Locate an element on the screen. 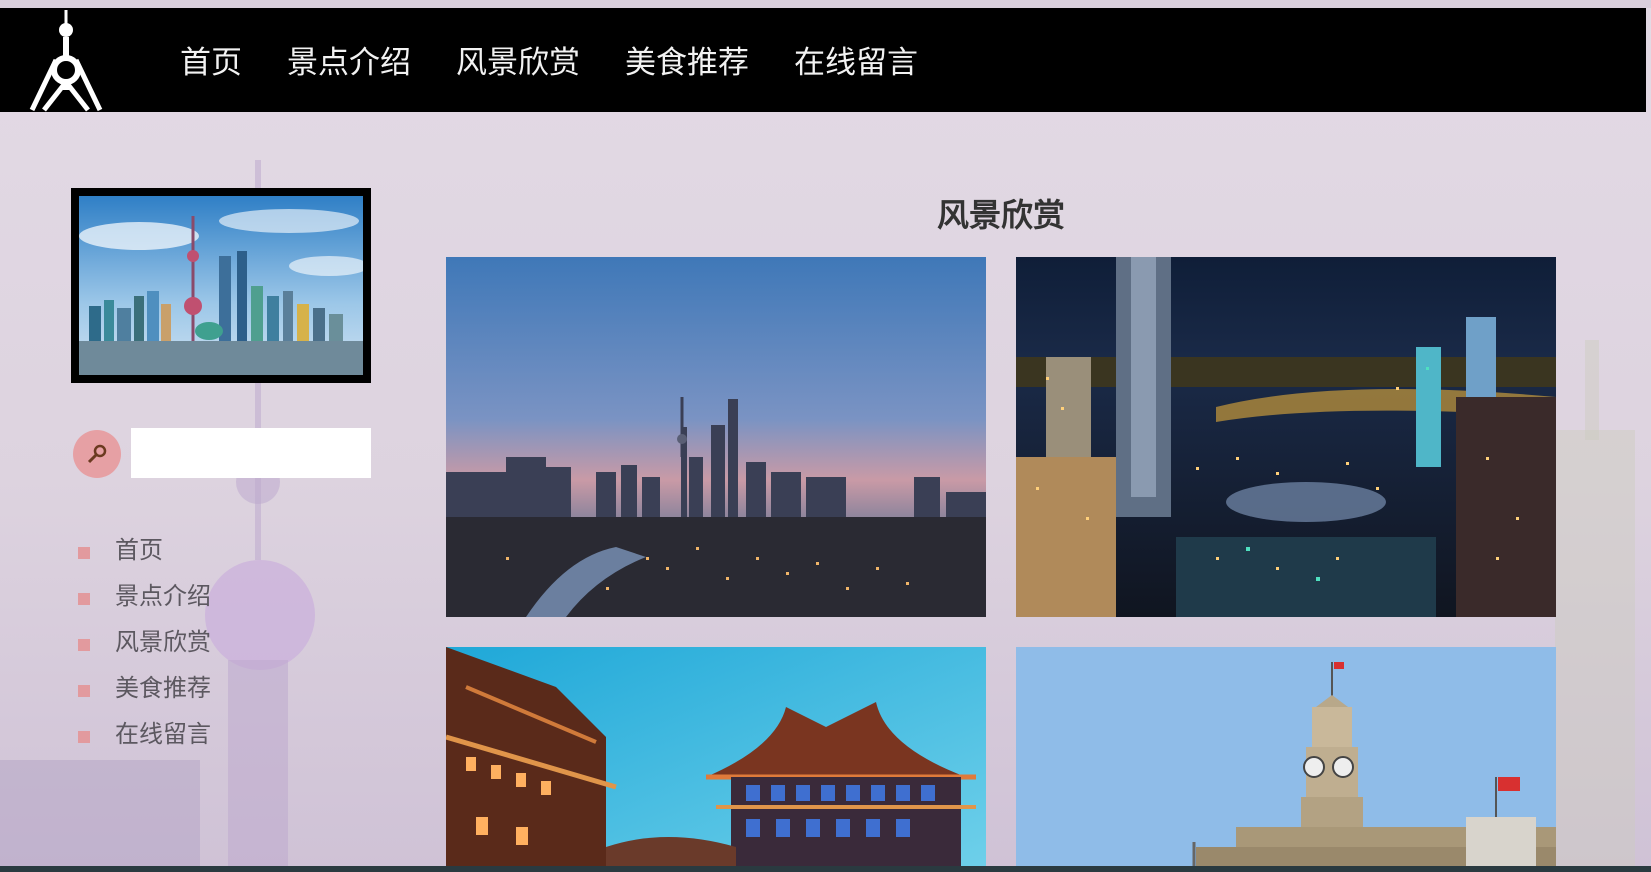 This screenshot has height=872, width=1651. sidebar-item-label: 首页 is located at coordinates (139, 550).